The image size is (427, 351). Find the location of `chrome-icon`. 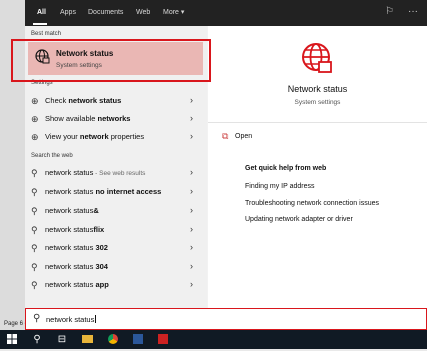

chrome-icon is located at coordinates (113, 339).